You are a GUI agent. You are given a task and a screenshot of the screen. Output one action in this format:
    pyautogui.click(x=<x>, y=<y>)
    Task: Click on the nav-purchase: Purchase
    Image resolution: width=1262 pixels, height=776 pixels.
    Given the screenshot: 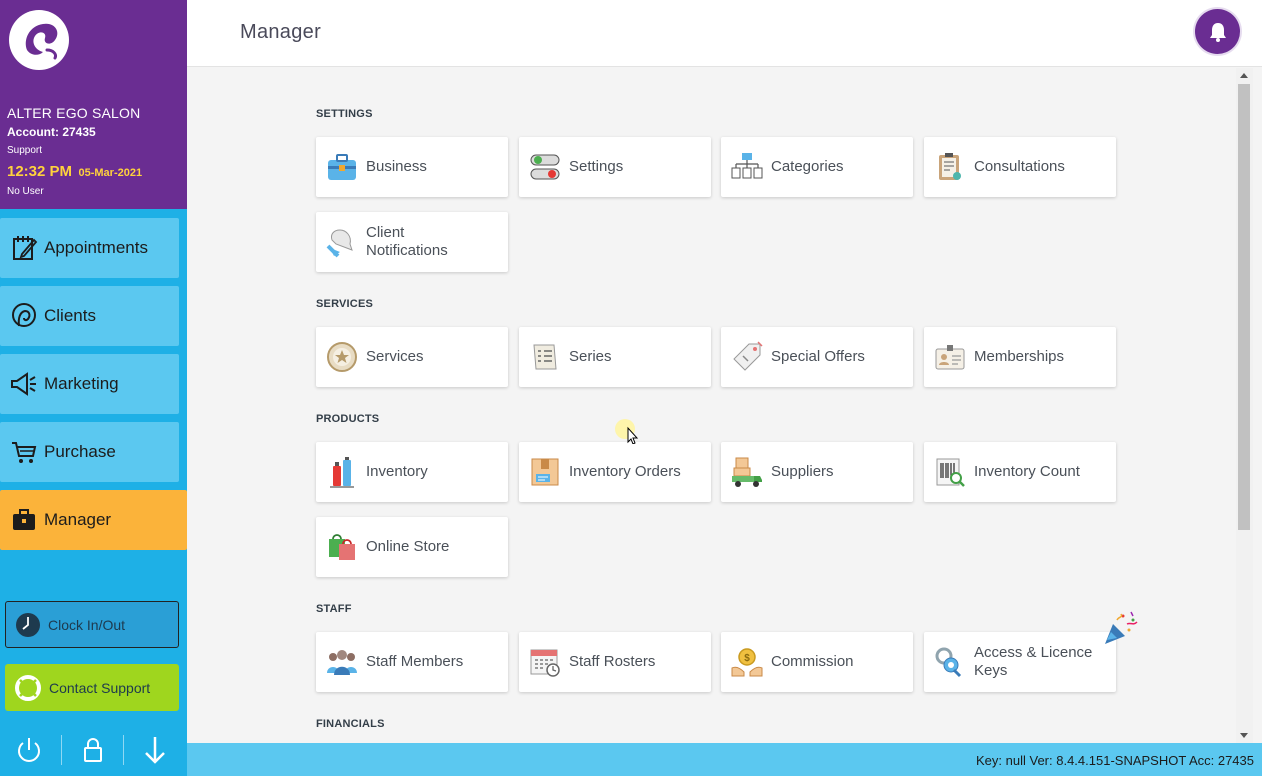 What is the action you would take?
    pyautogui.click(x=89, y=452)
    